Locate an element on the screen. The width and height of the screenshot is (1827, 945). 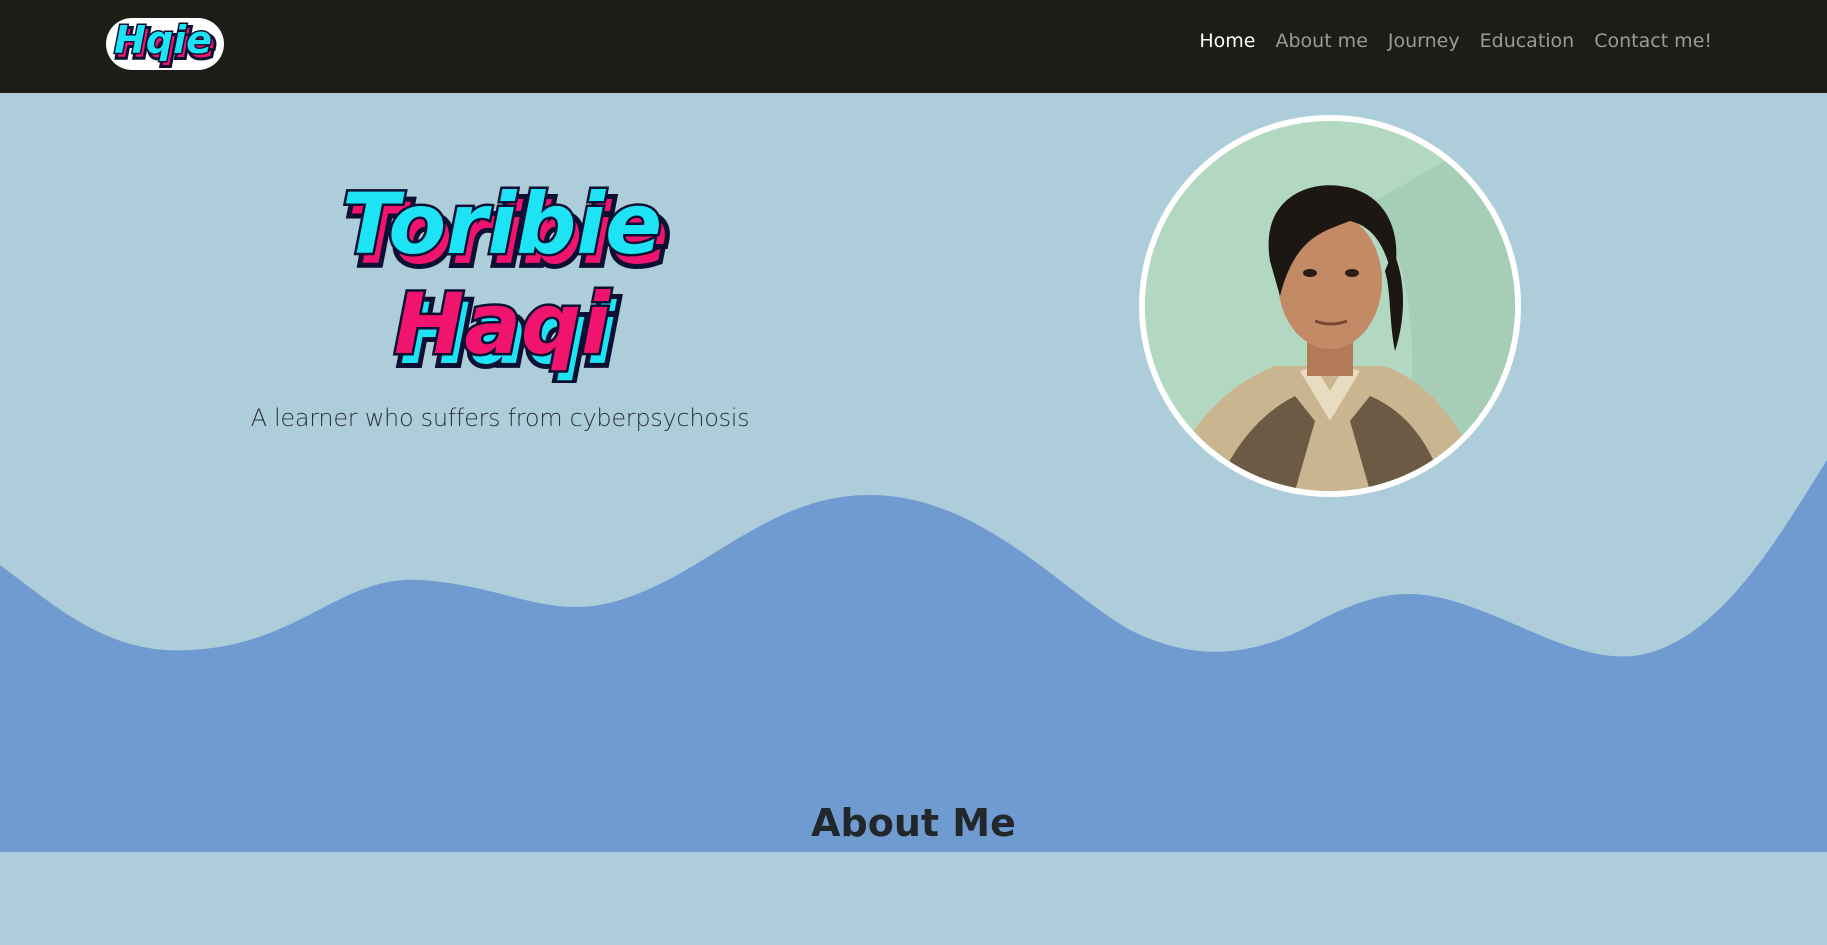
profile-photo is located at coordinates (1330, 306).